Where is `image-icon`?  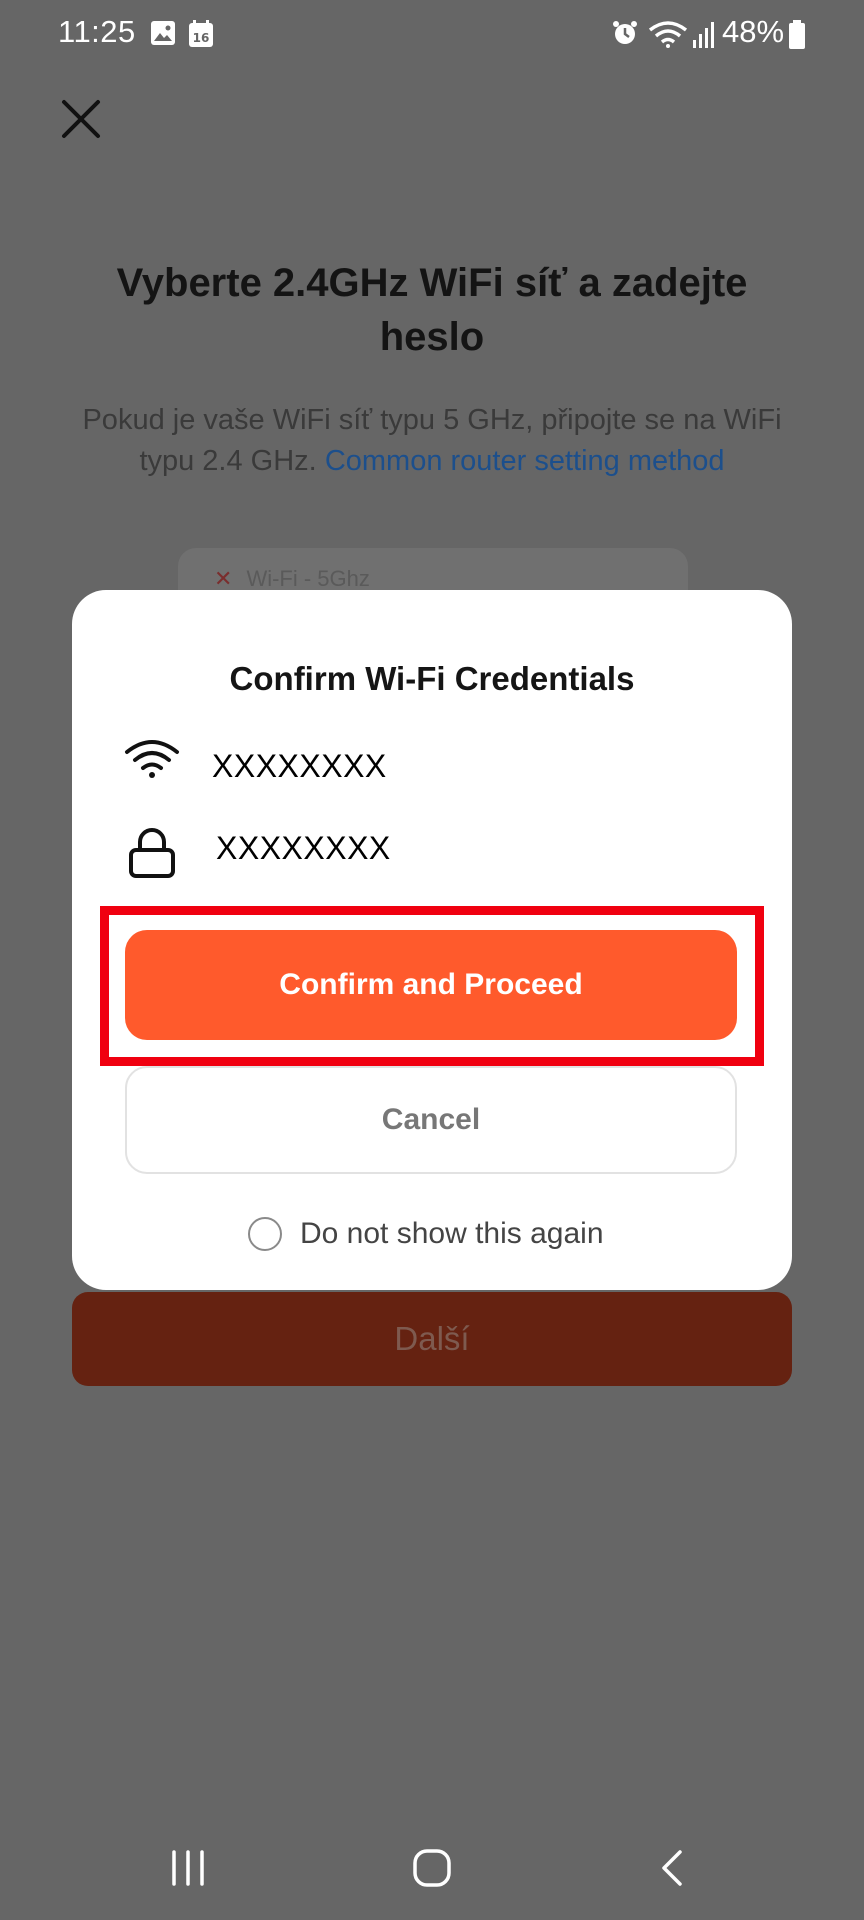 image-icon is located at coordinates (163, 33).